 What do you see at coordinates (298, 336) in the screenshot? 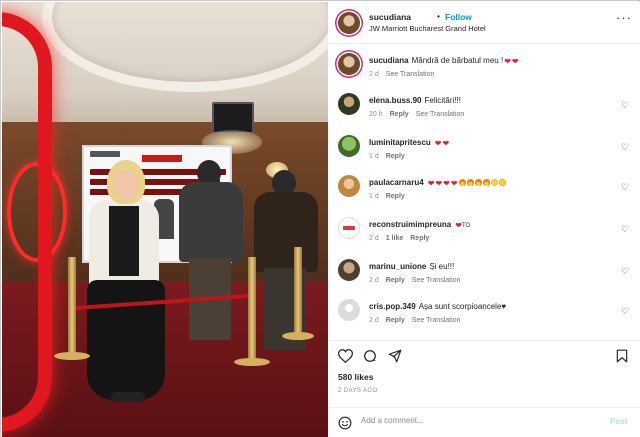
I see `photo-post-base` at bounding box center [298, 336].